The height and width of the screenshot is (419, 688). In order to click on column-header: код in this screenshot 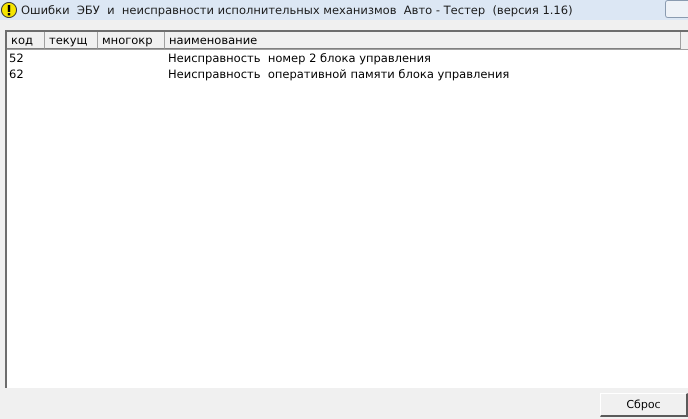, I will do `click(26, 40)`.